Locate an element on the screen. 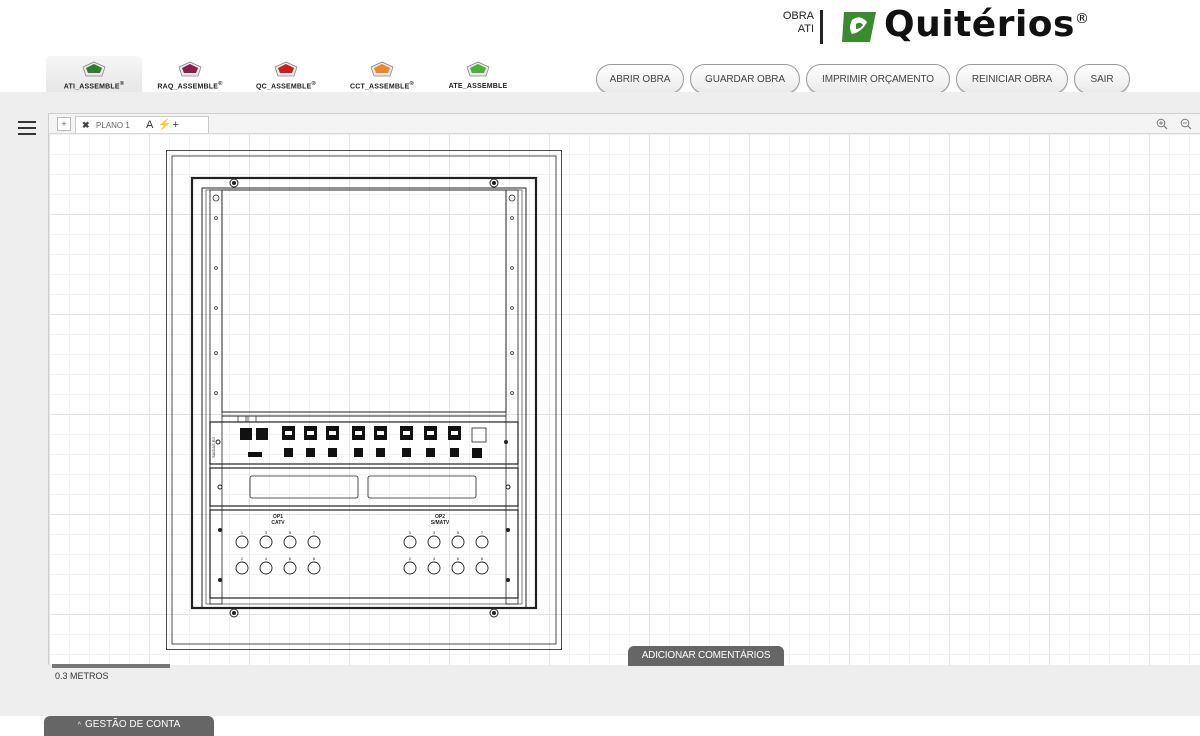 Image resolution: width=1200 pixels, height=736 pixels. close-tab-icon: ✖ is located at coordinates (86, 125).